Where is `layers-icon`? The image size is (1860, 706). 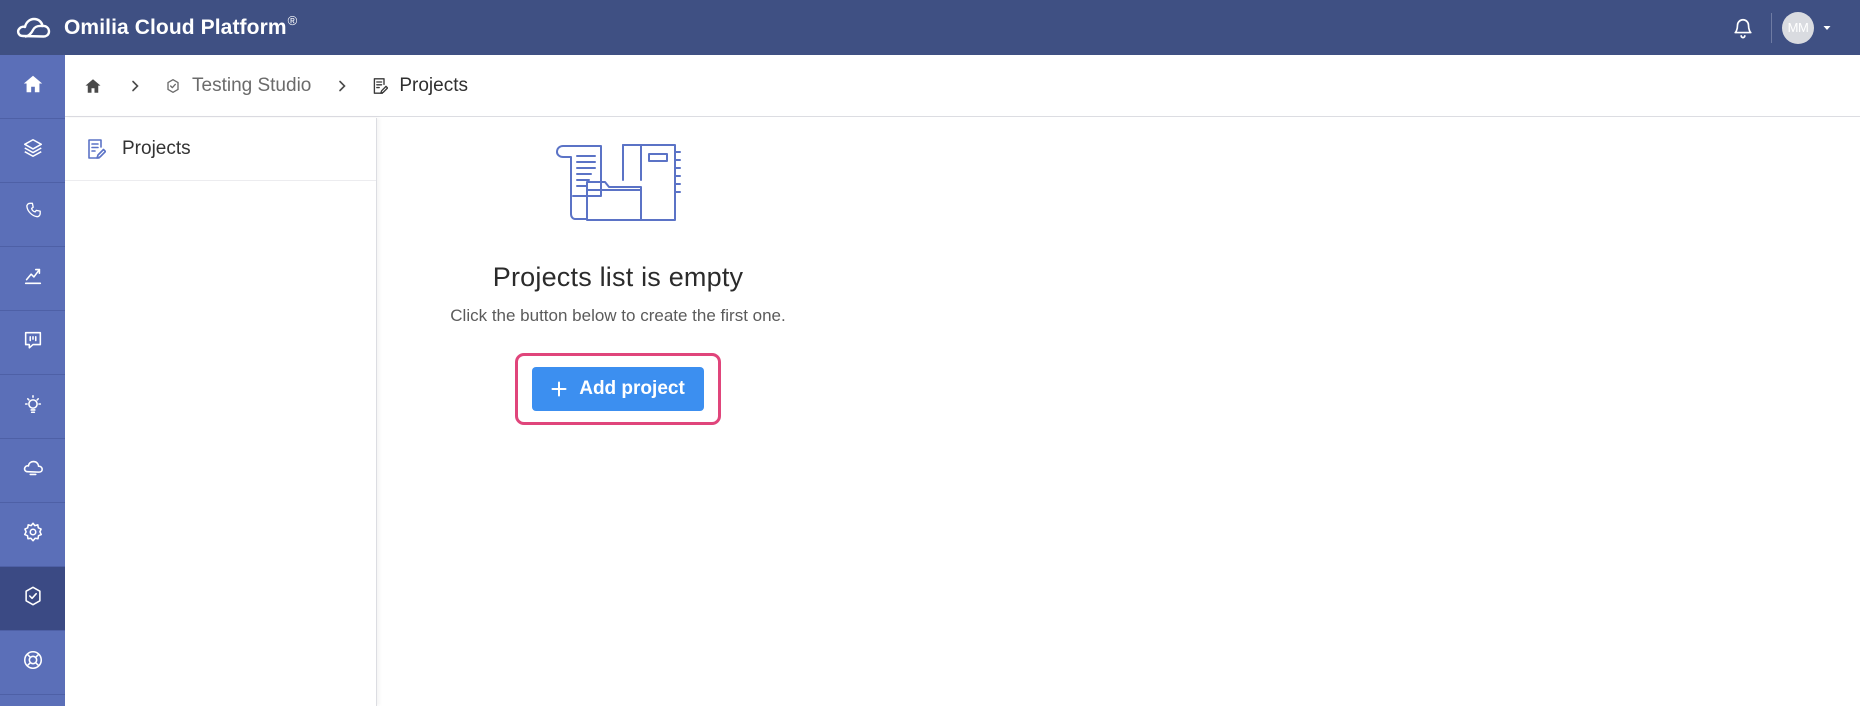 layers-icon is located at coordinates (33, 150).